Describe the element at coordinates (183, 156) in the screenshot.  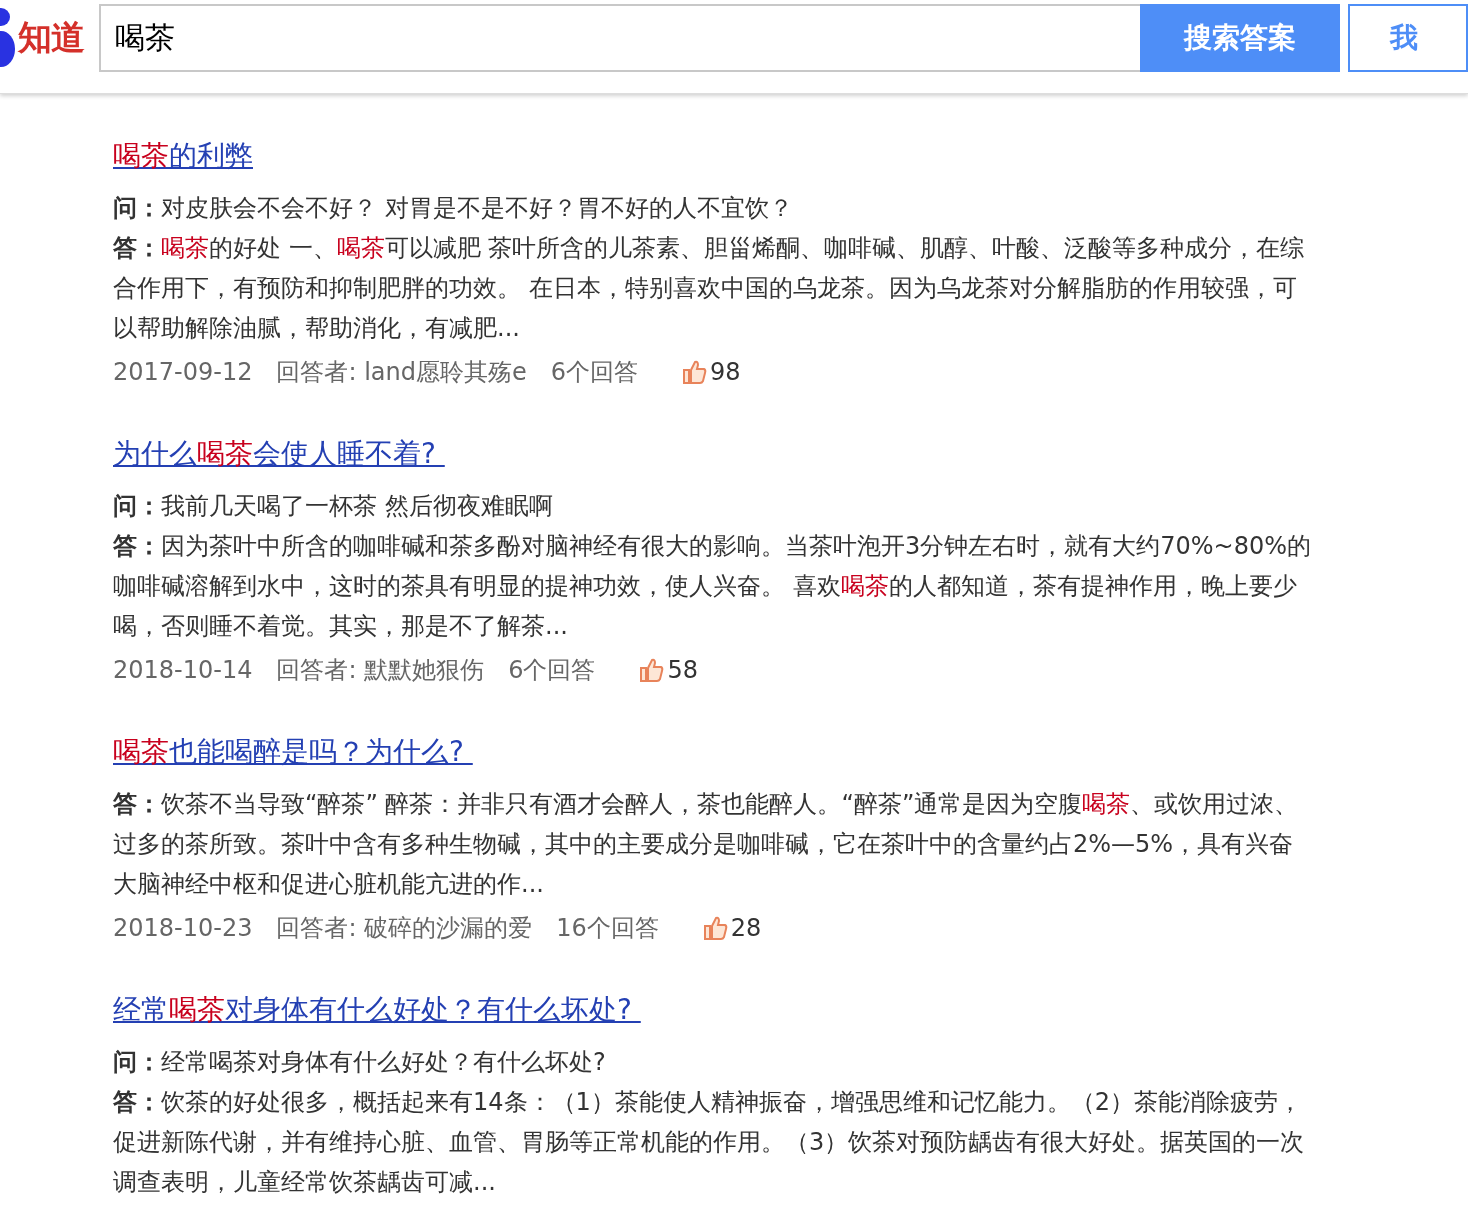
I see `result-title-link: 喝茶的利弊` at that location.